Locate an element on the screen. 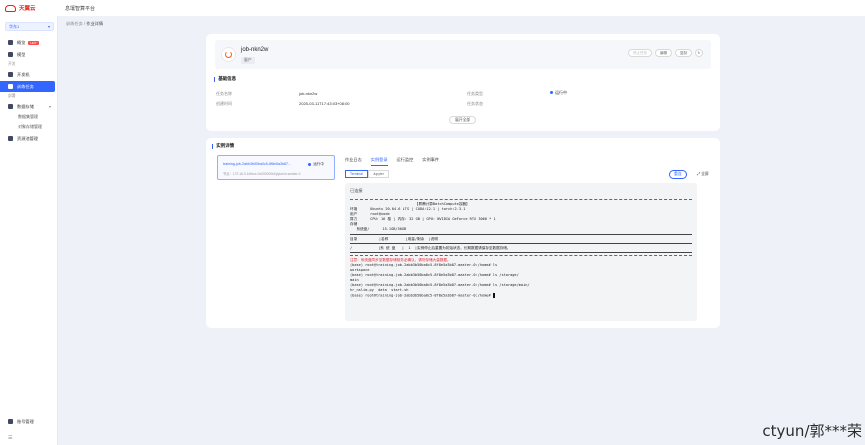 This screenshot has height=445, width=865. sidebar-item-resource-pool: 资源池管理 is located at coordinates (28, 138).